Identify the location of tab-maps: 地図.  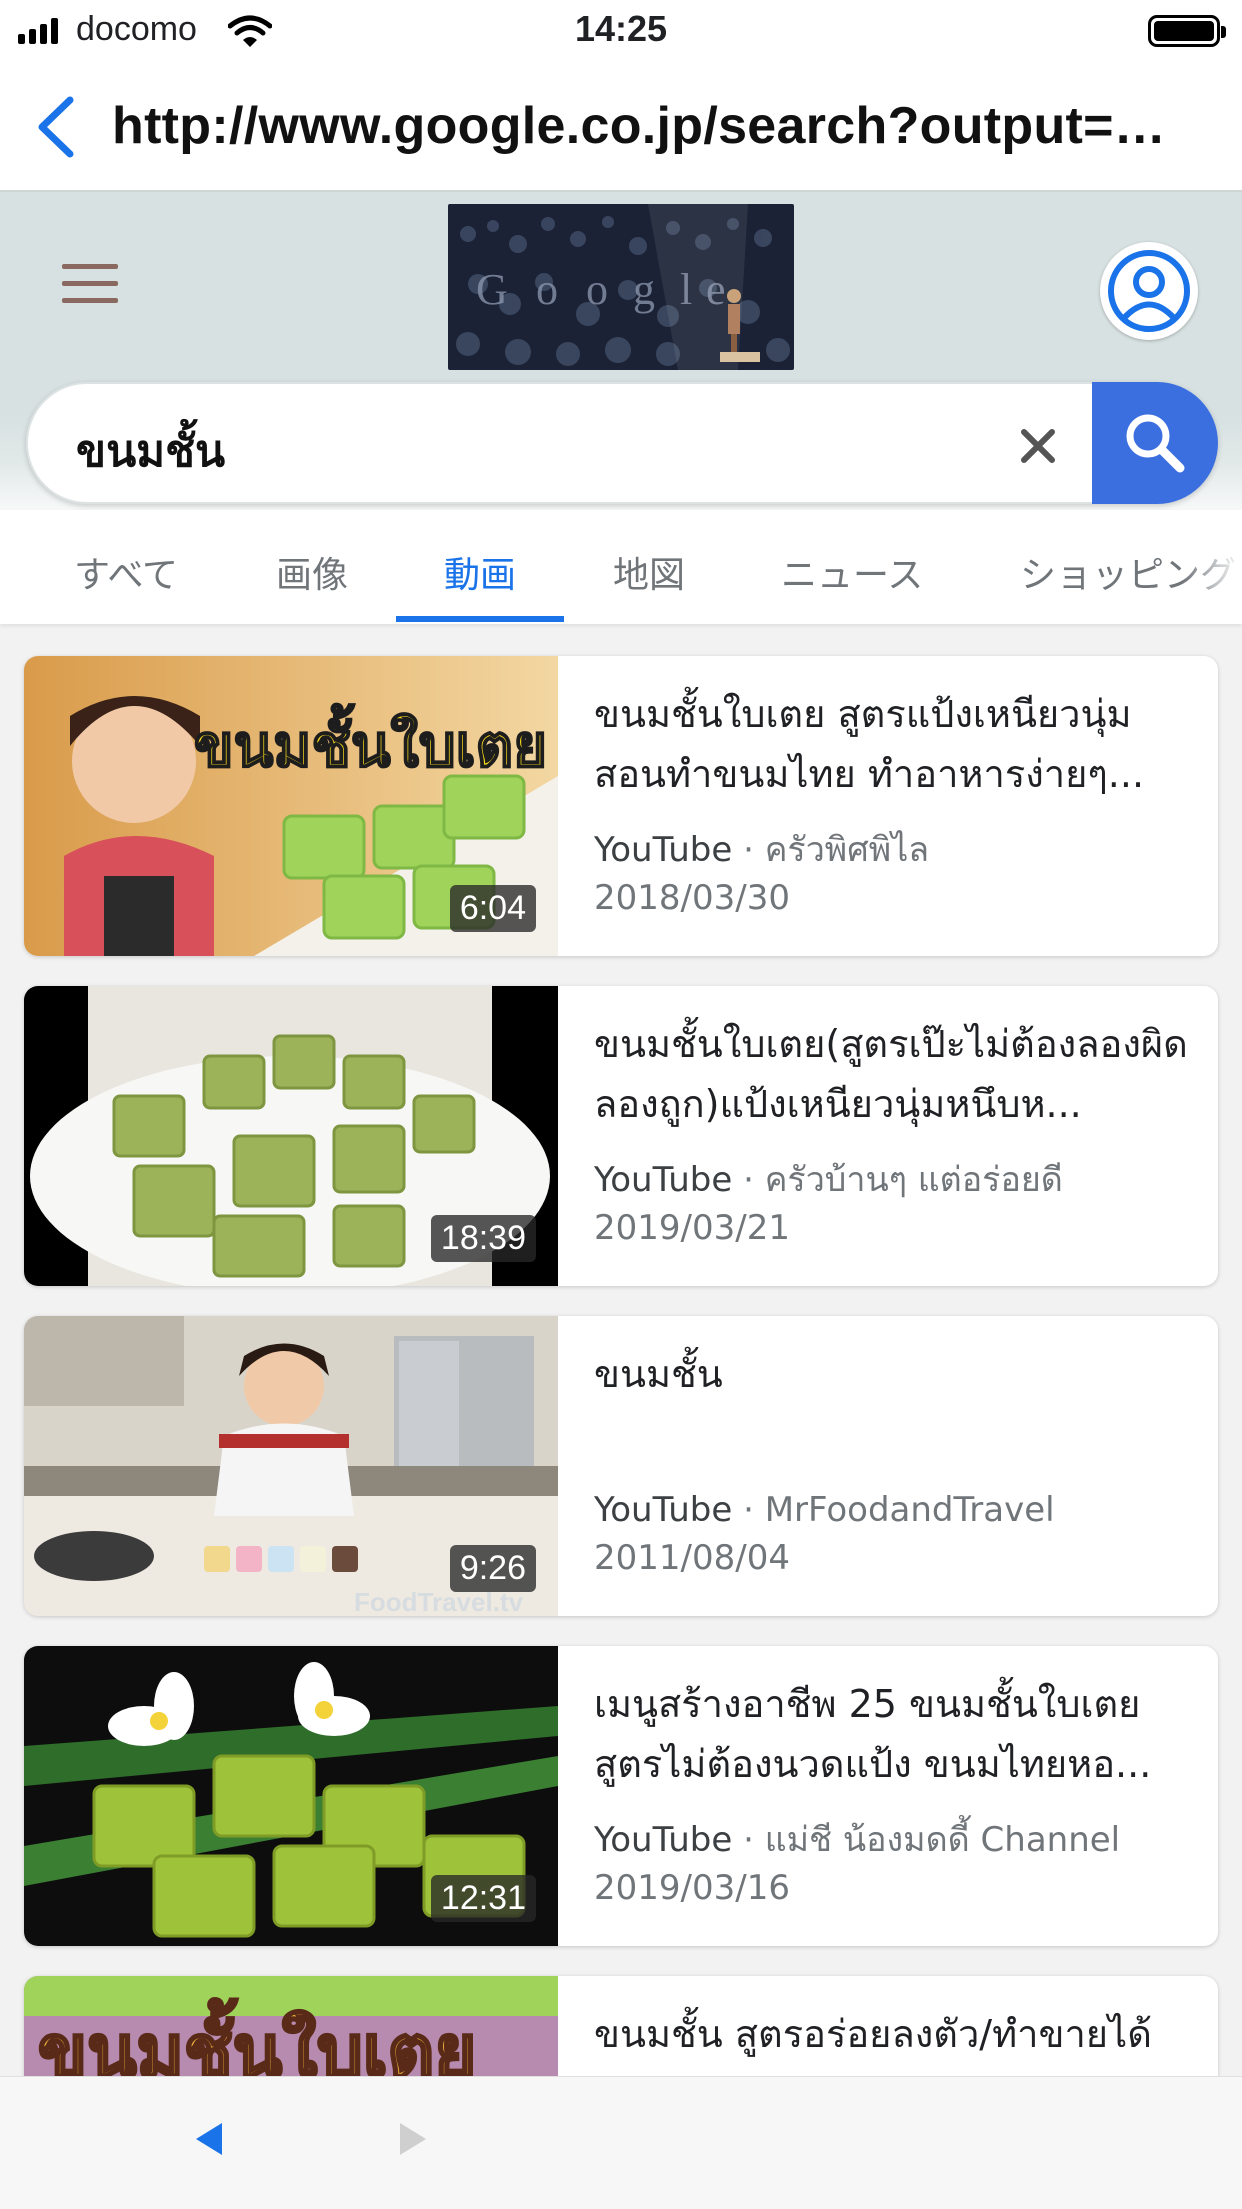
(649, 572).